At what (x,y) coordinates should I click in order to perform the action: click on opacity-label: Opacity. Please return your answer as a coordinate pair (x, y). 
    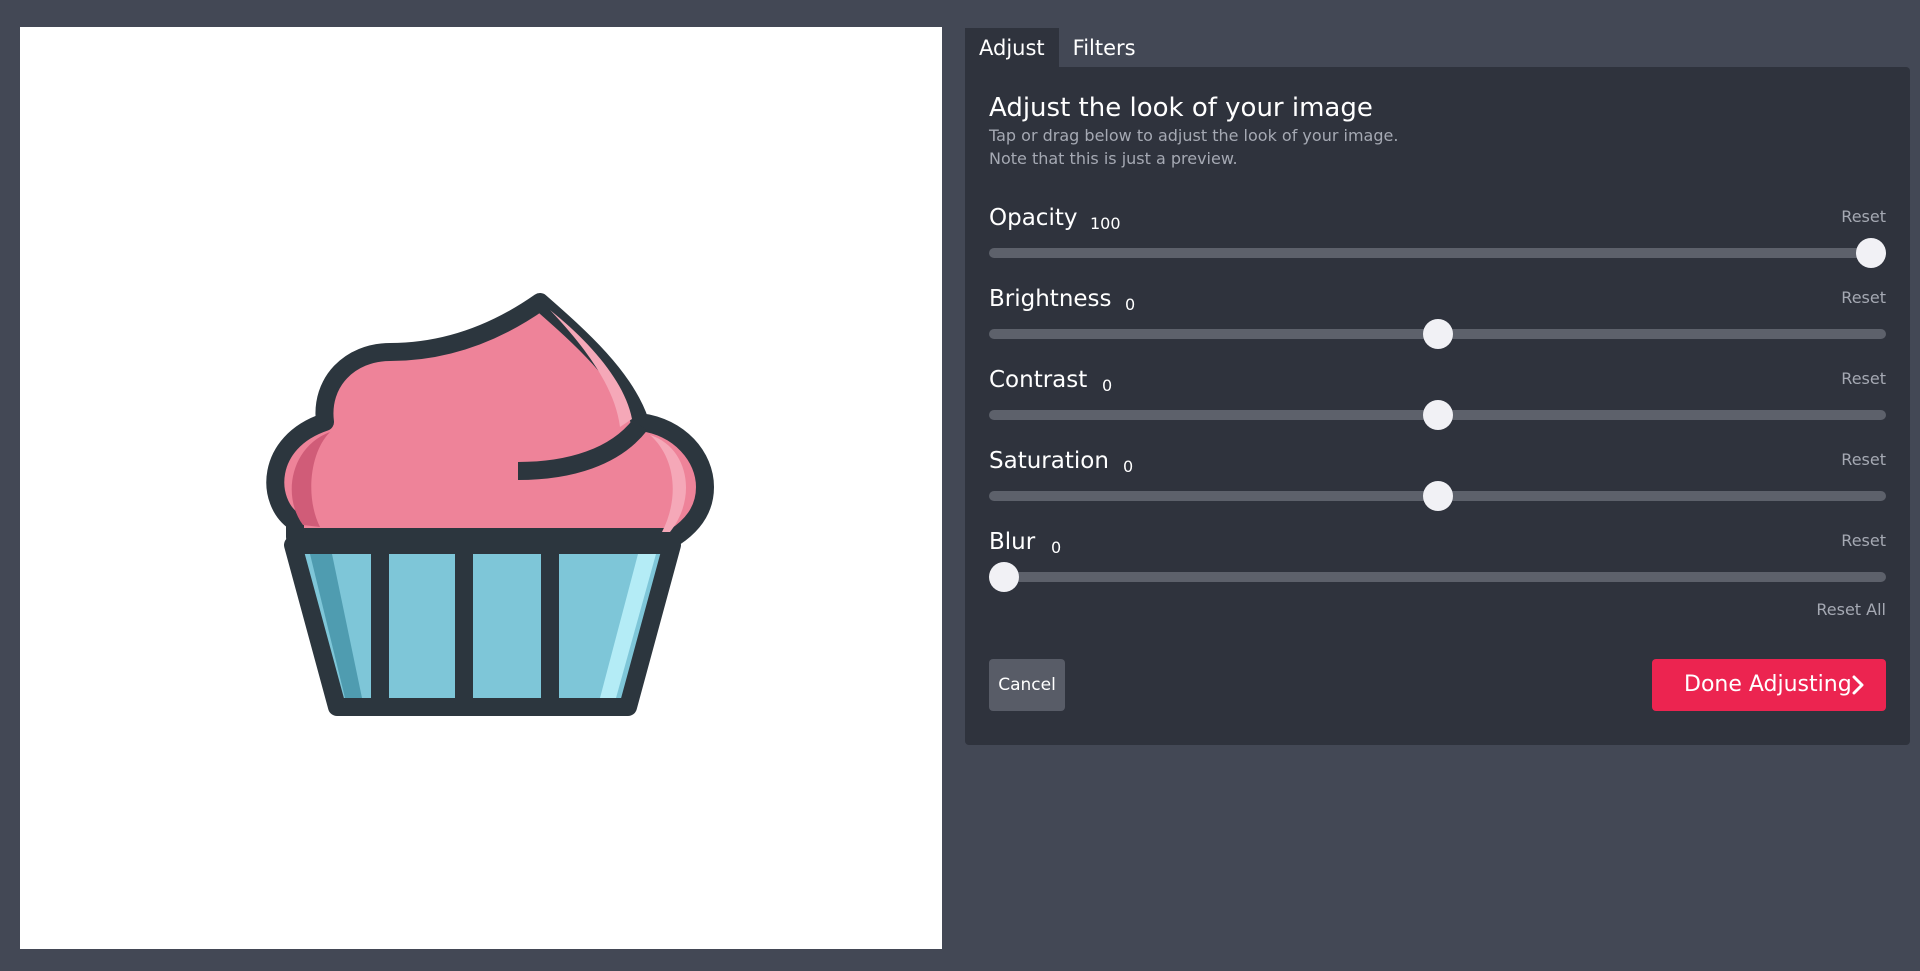
    Looking at the image, I should click on (1033, 218).